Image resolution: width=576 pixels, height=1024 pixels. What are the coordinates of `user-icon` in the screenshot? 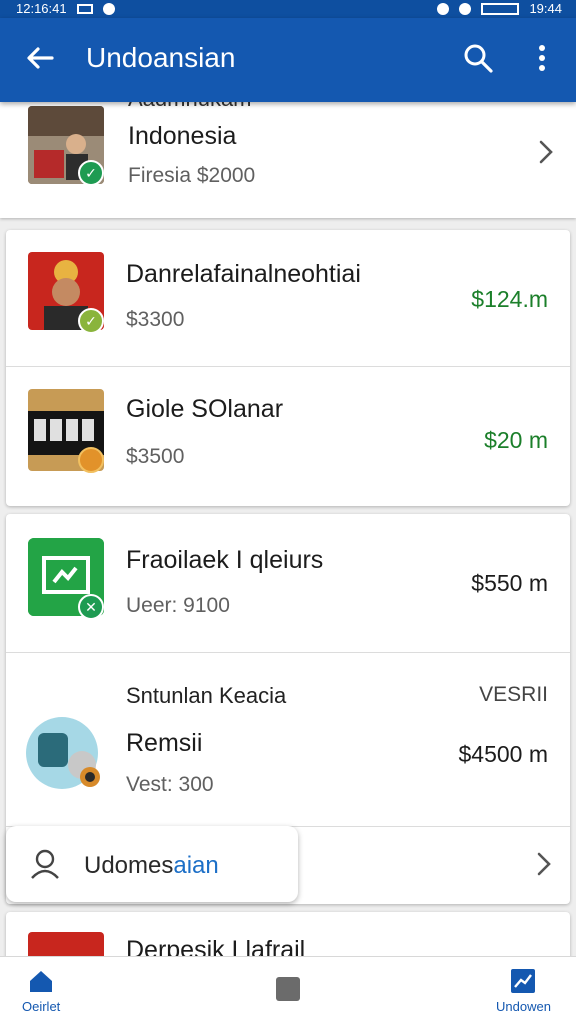 It's located at (45, 864).